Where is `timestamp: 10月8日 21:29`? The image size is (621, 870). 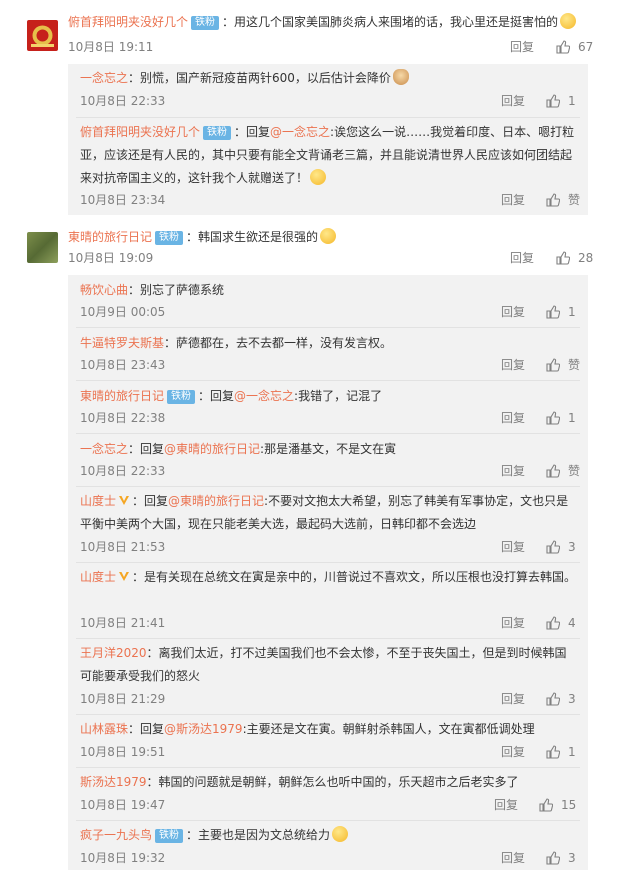 timestamp: 10月8日 21:29 is located at coordinates (123, 699).